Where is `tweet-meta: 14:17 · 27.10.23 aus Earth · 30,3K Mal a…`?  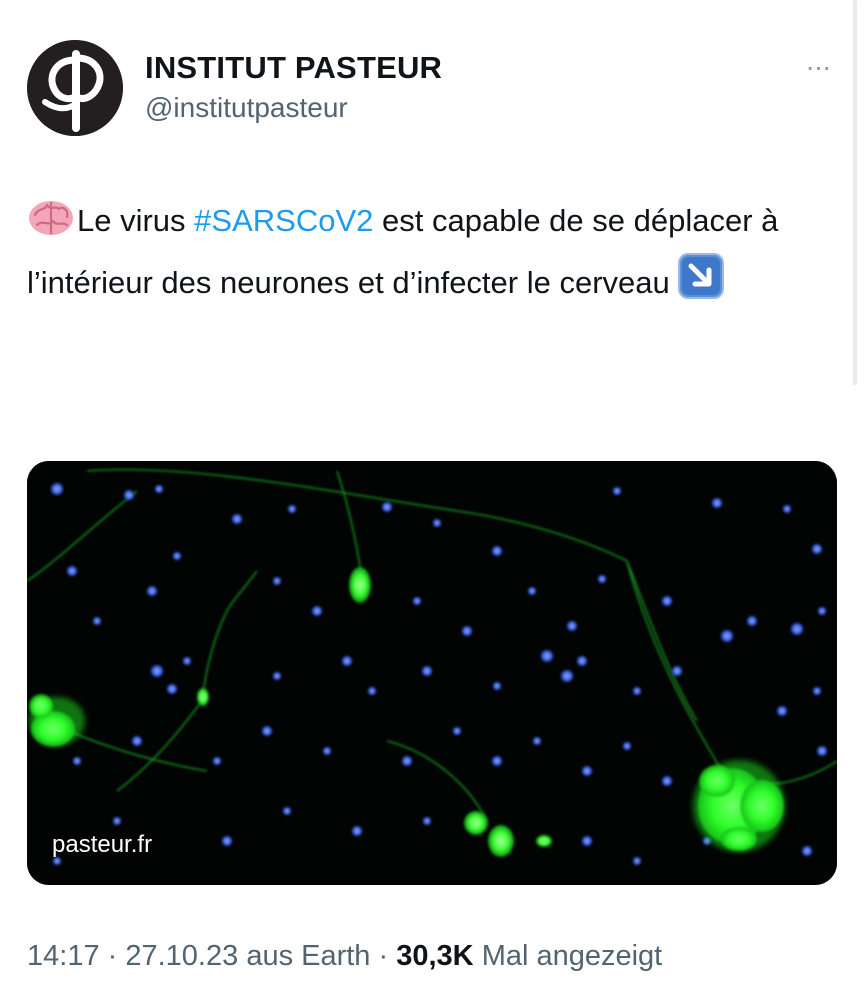
tweet-meta: 14:17 · 27.10.23 aus Earth · 30,3K Mal a… is located at coordinates (344, 956).